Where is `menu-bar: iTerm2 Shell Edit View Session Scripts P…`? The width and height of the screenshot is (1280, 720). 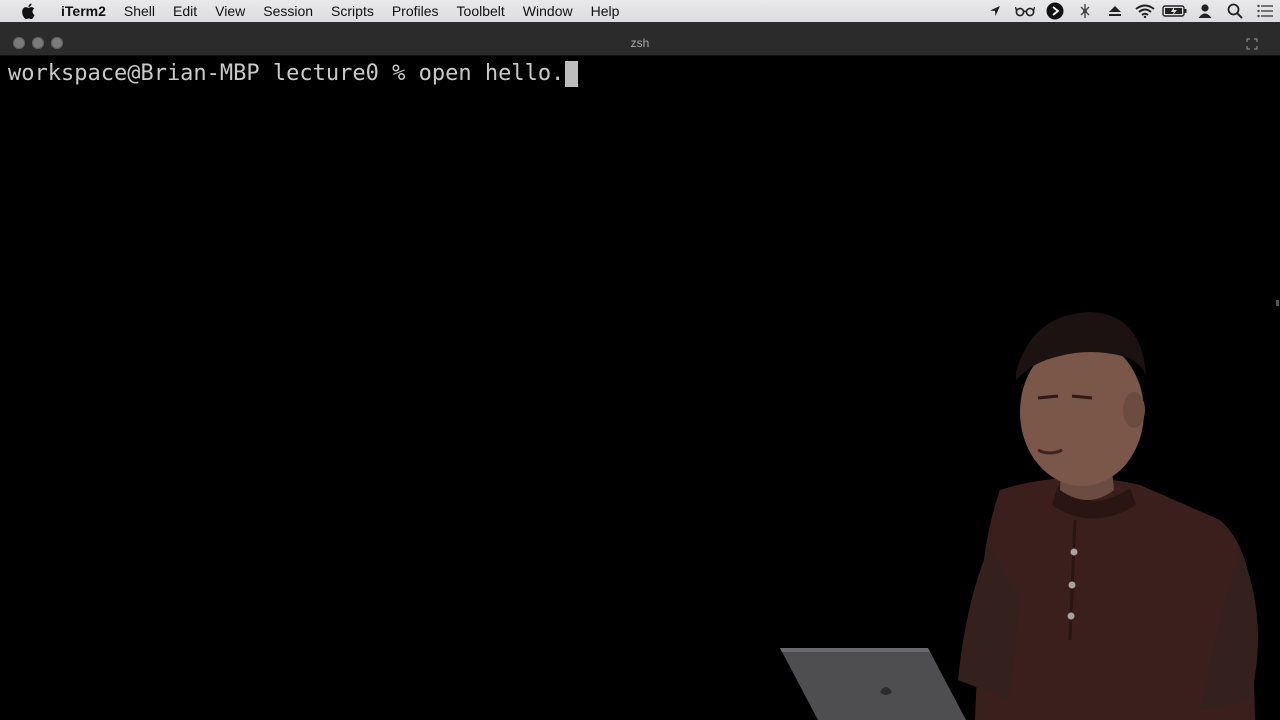 menu-bar: iTerm2 Shell Edit View Session Scripts P… is located at coordinates (640, 11).